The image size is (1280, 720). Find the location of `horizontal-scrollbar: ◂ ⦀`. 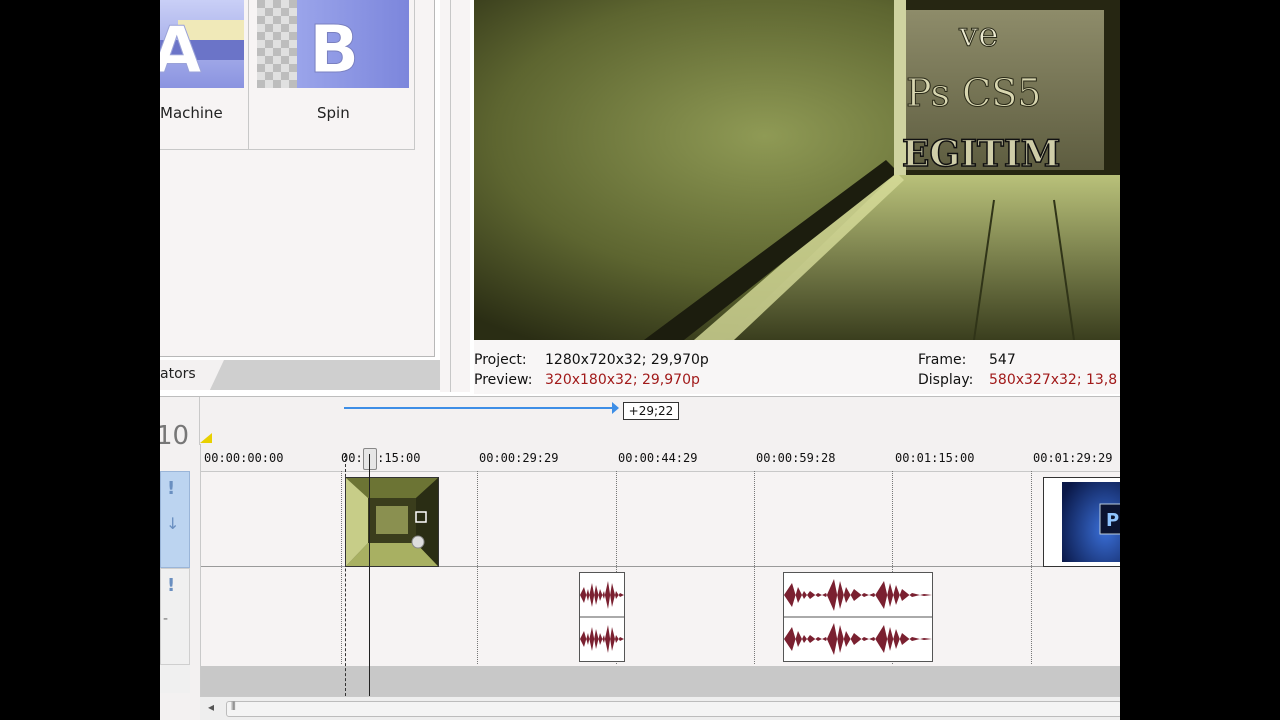

horizontal-scrollbar: ◂ ⦀ is located at coordinates (660, 708).